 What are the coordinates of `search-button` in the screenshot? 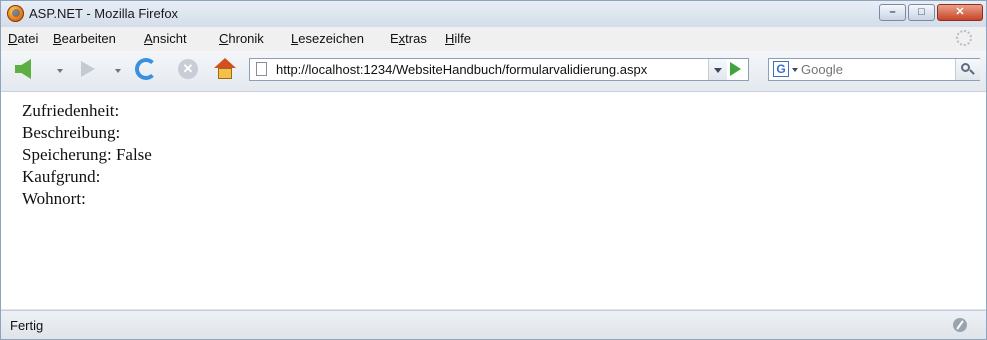 It's located at (967, 69).